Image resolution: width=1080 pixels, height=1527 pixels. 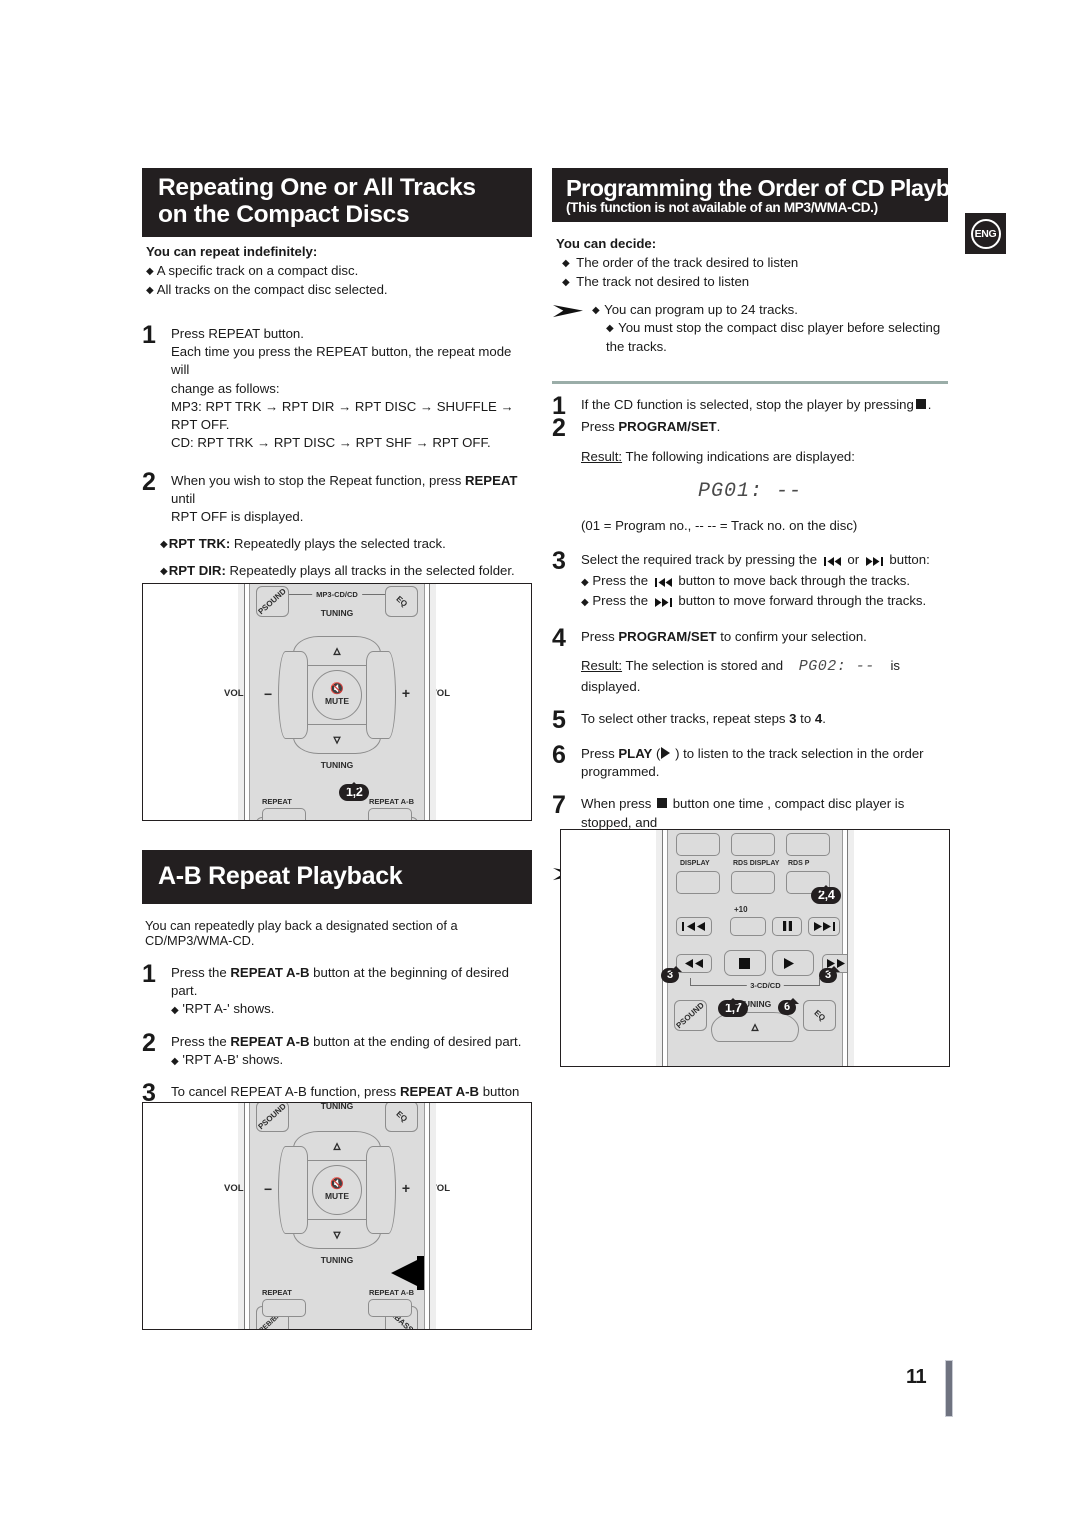 I want to click on callout-6: 6, so click(x=788, y=1006).